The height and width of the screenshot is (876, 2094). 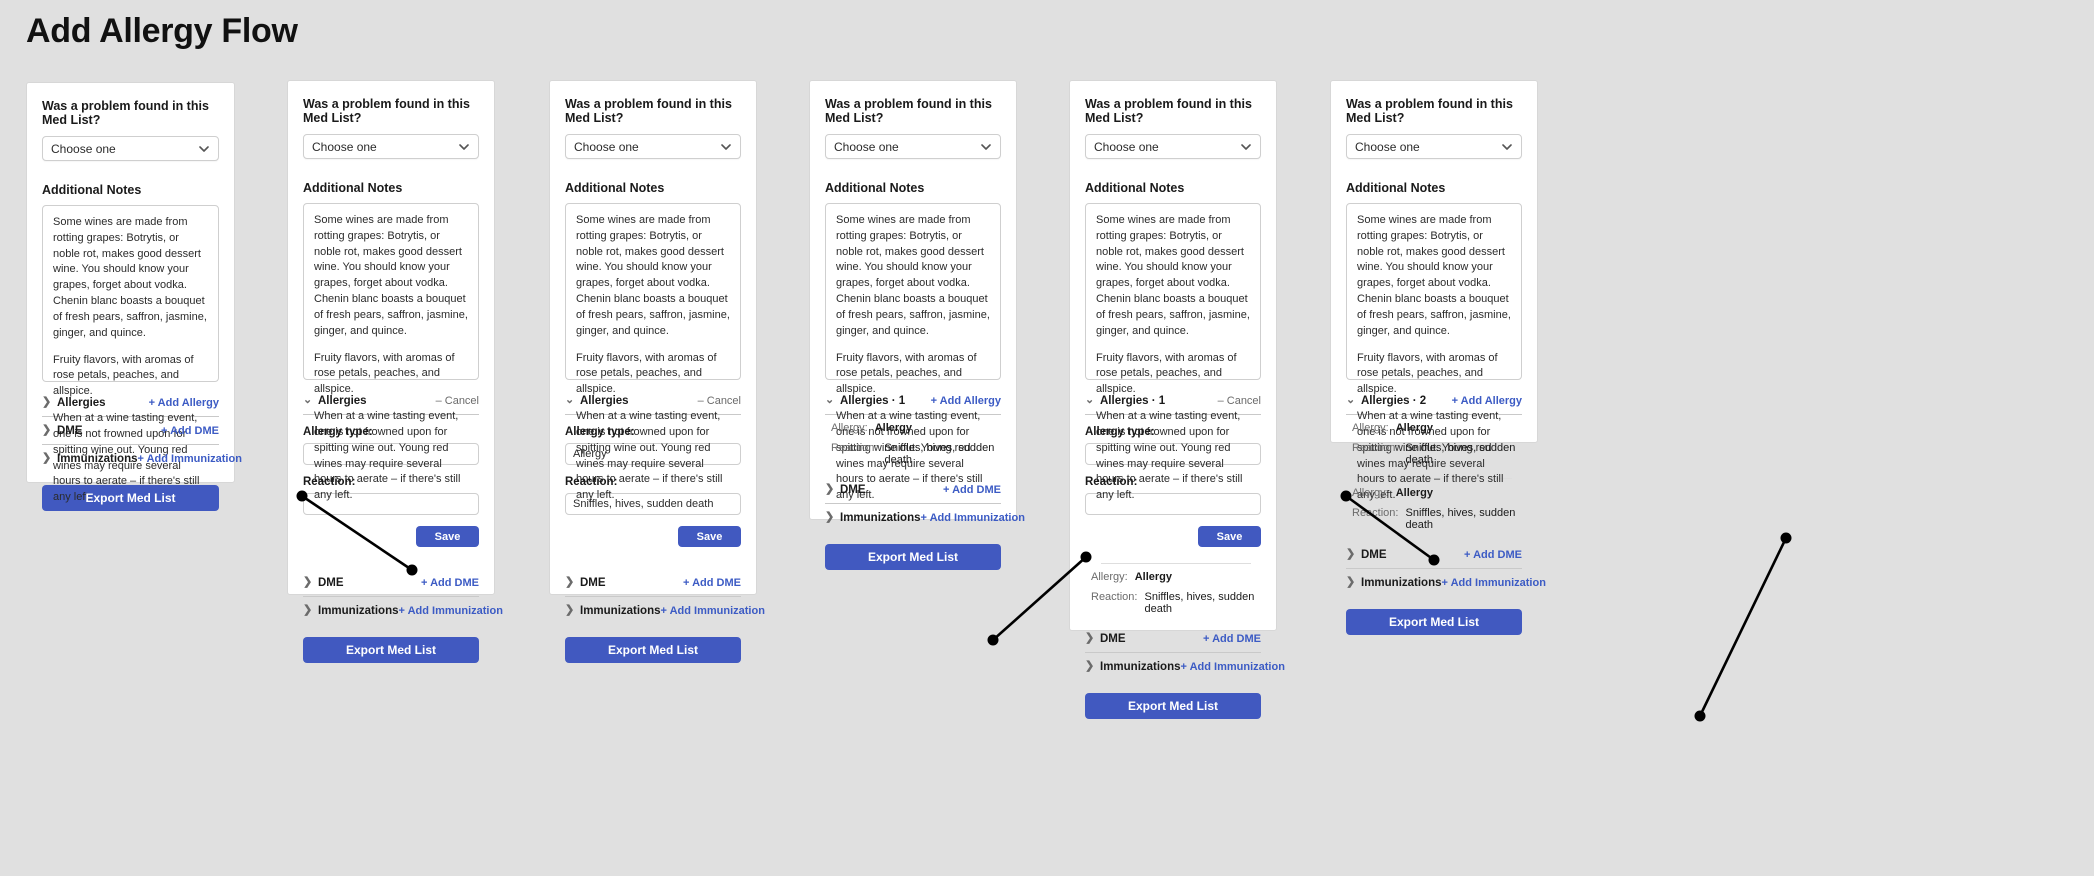 What do you see at coordinates (1394, 400) in the screenshot?
I see `accordion-allergies-label: Allergies · 2` at bounding box center [1394, 400].